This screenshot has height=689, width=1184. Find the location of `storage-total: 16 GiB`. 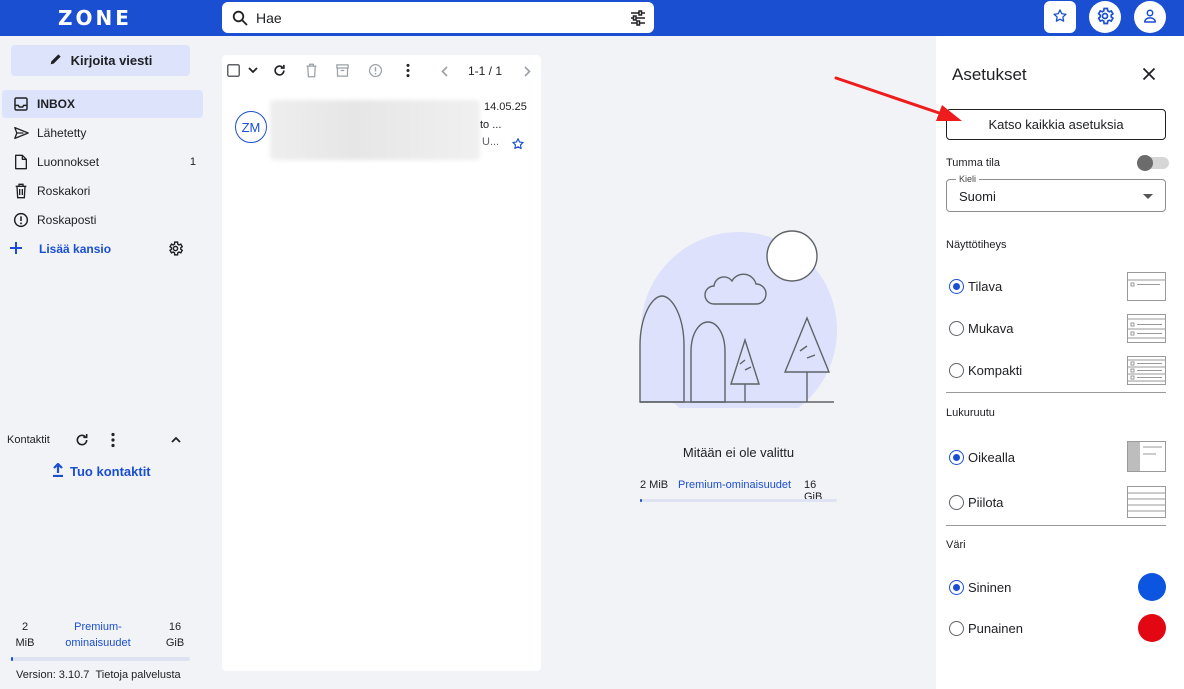

storage-total: 16 GiB is located at coordinates (175, 635).